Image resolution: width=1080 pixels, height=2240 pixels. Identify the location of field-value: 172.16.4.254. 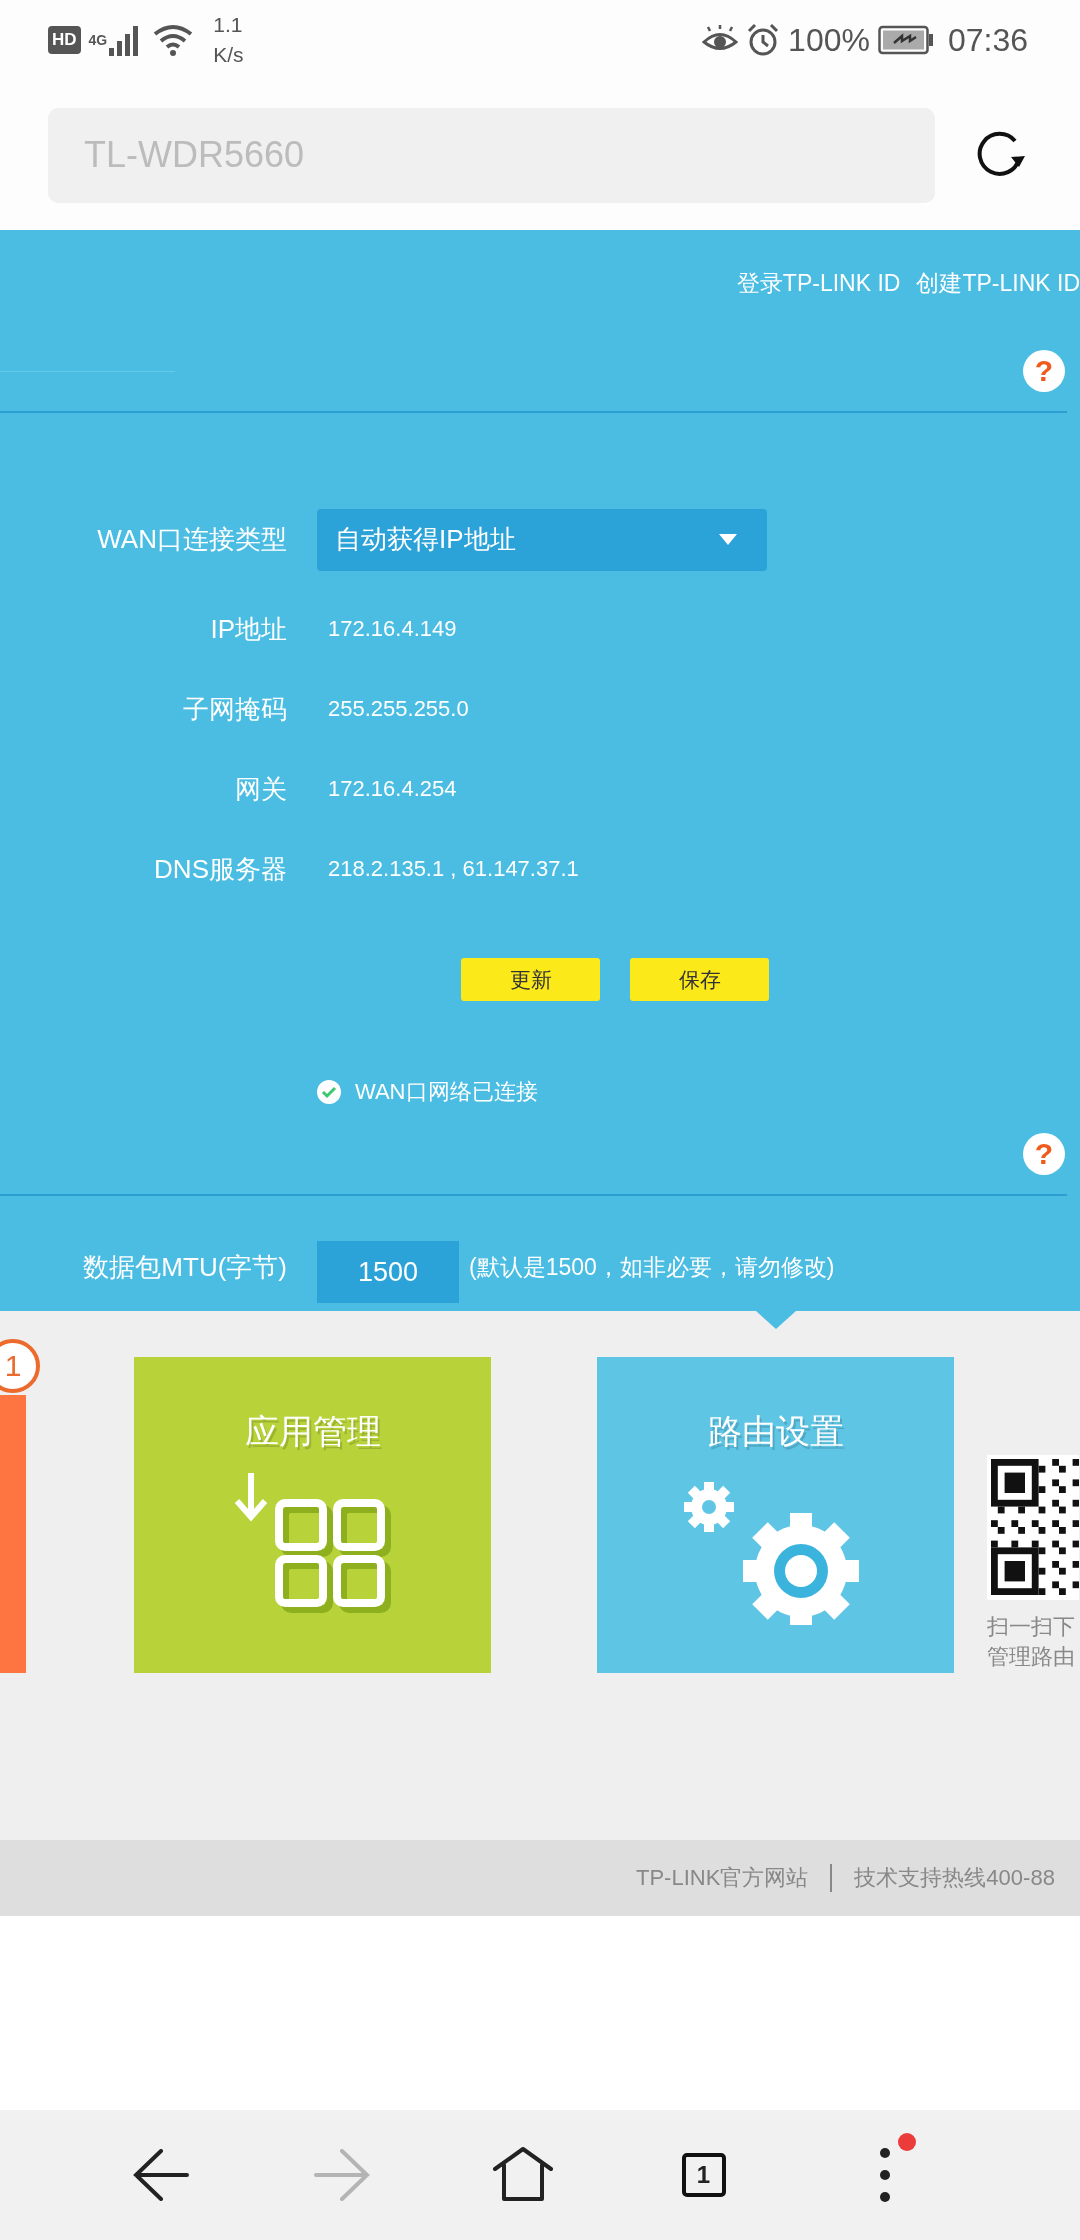
(392, 789).